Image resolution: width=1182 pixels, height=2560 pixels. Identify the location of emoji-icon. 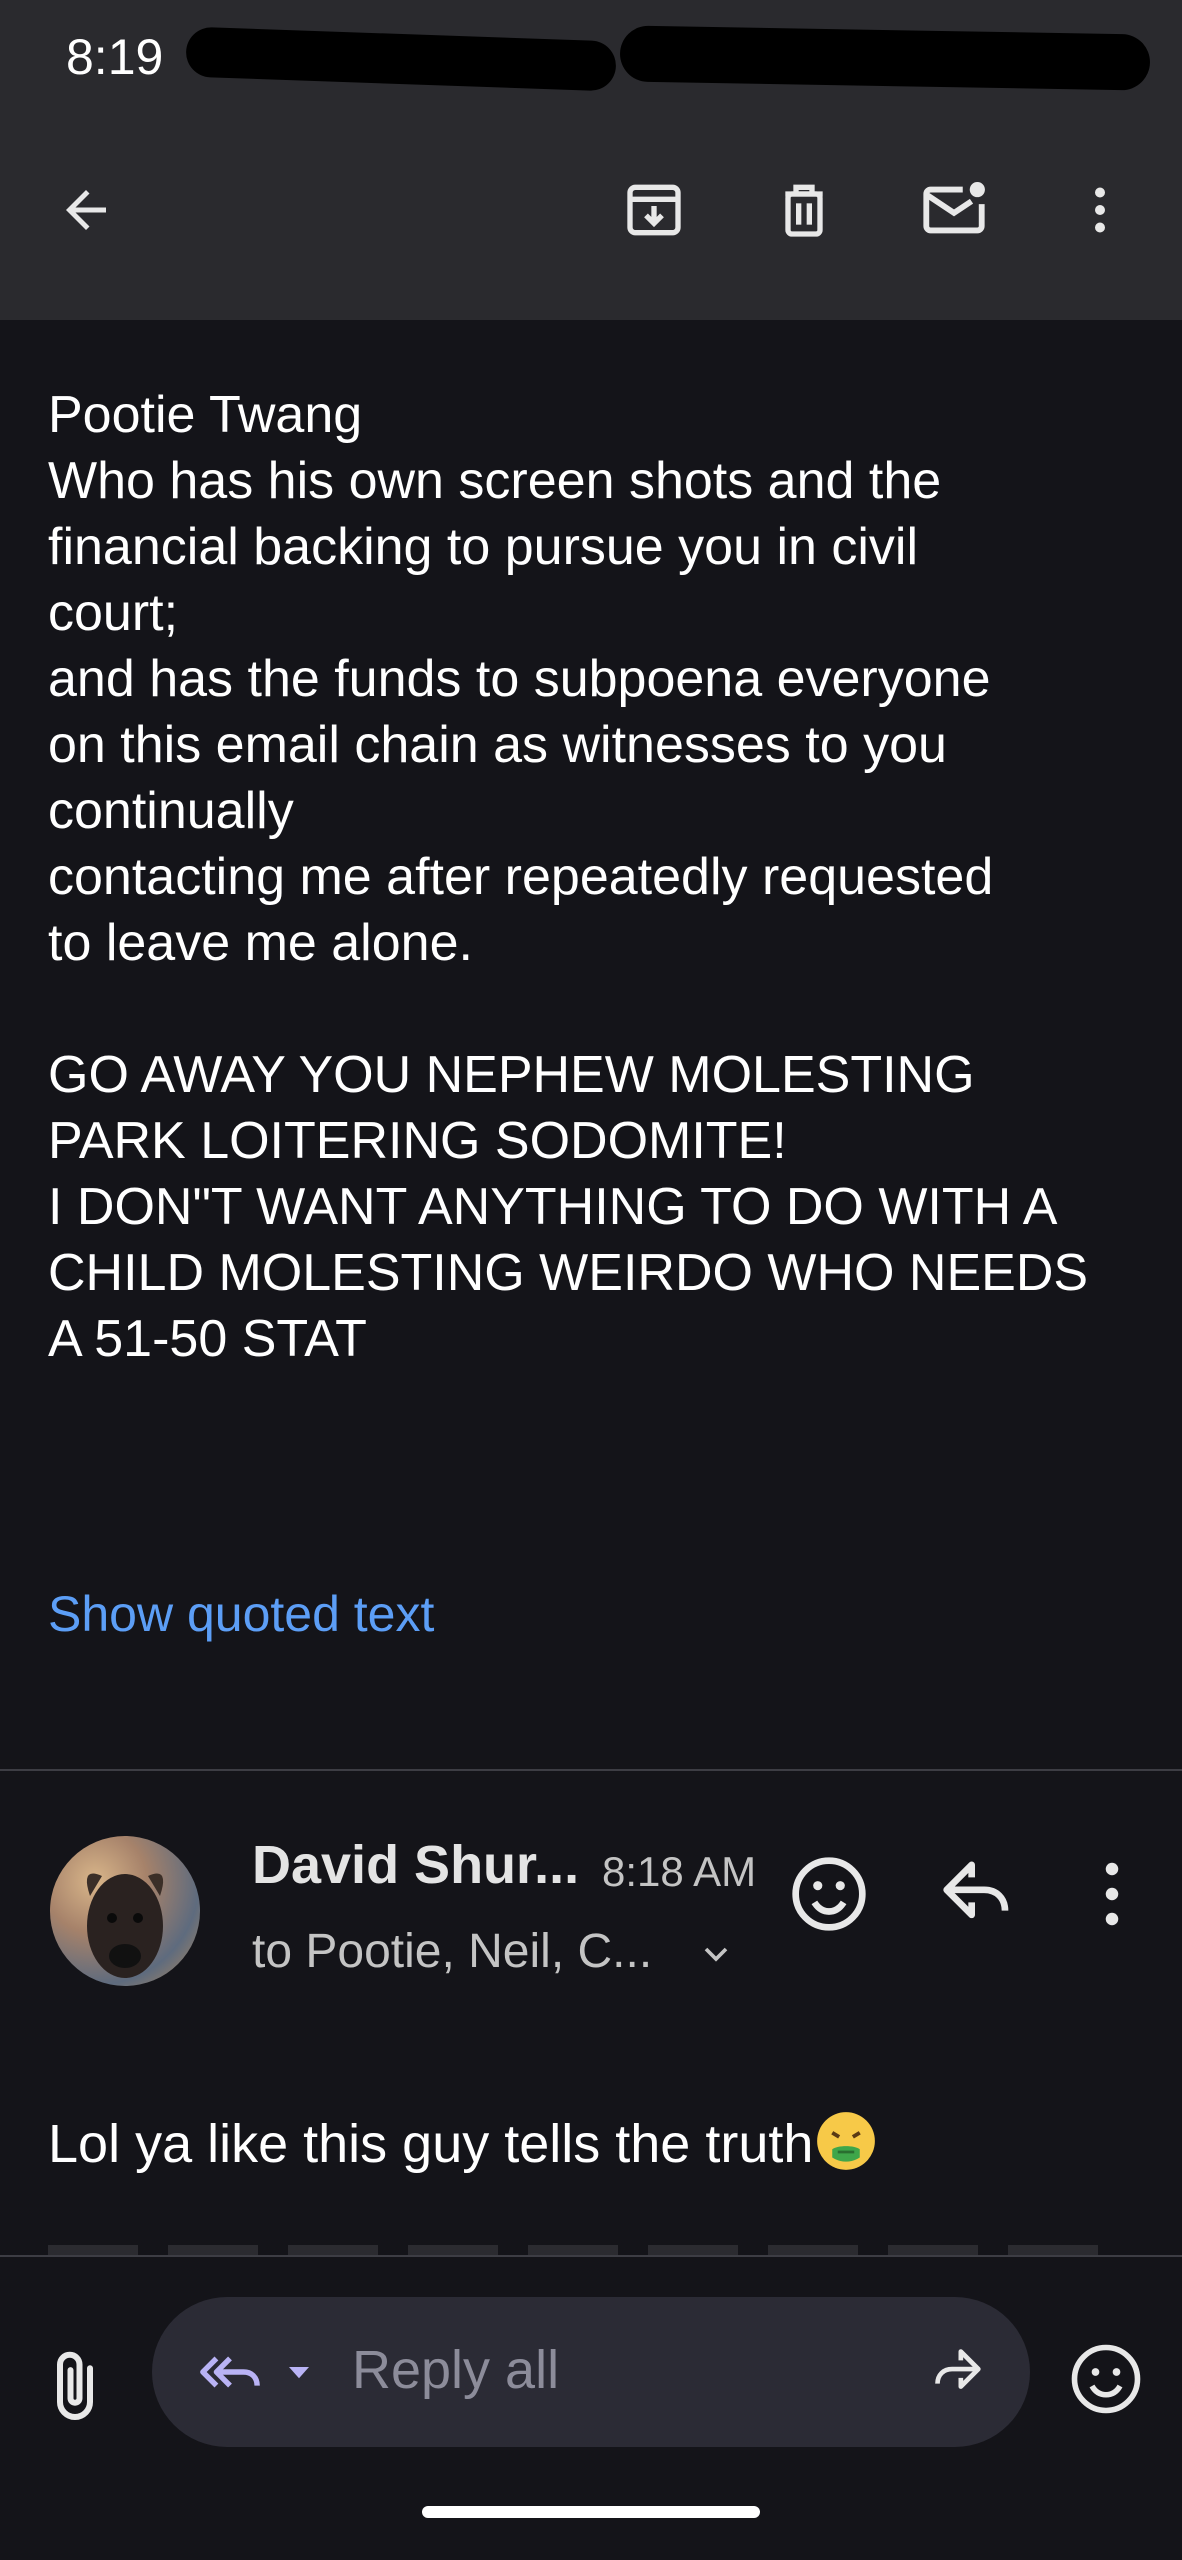
(829, 1894).